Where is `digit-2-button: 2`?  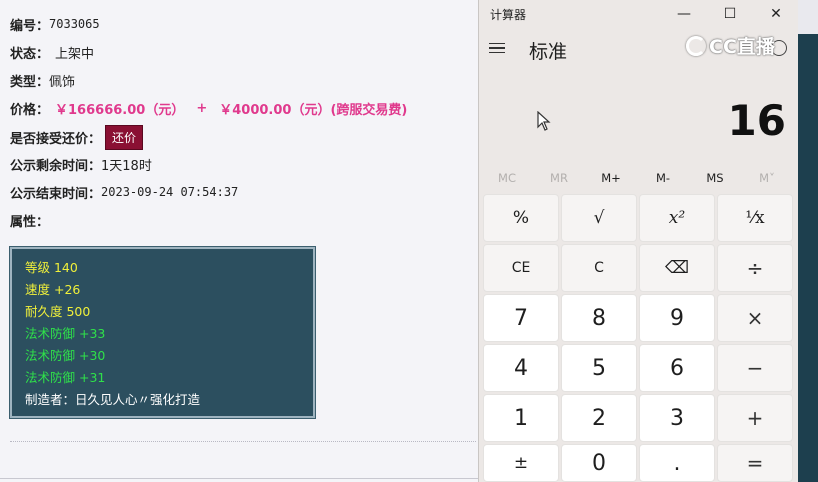
digit-2-button: 2 is located at coordinates (599, 418).